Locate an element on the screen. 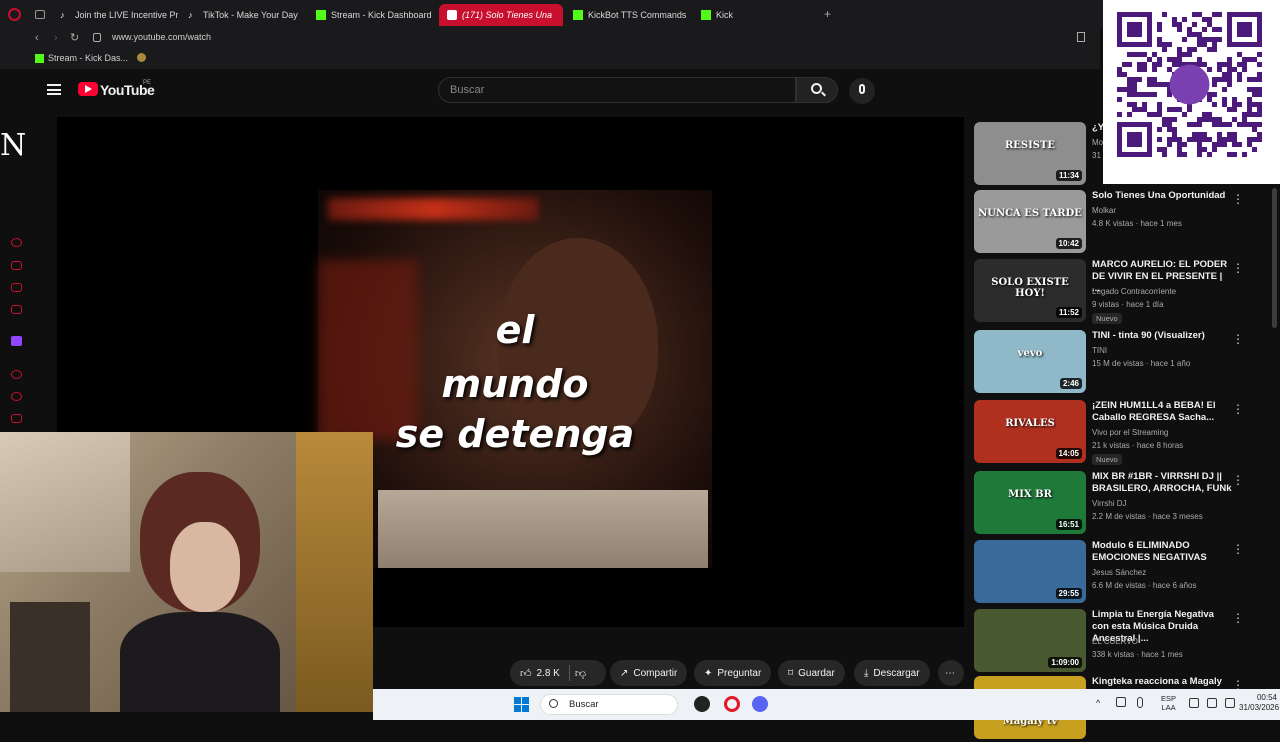  video-thumbnail: 29:55 is located at coordinates (1030, 571).